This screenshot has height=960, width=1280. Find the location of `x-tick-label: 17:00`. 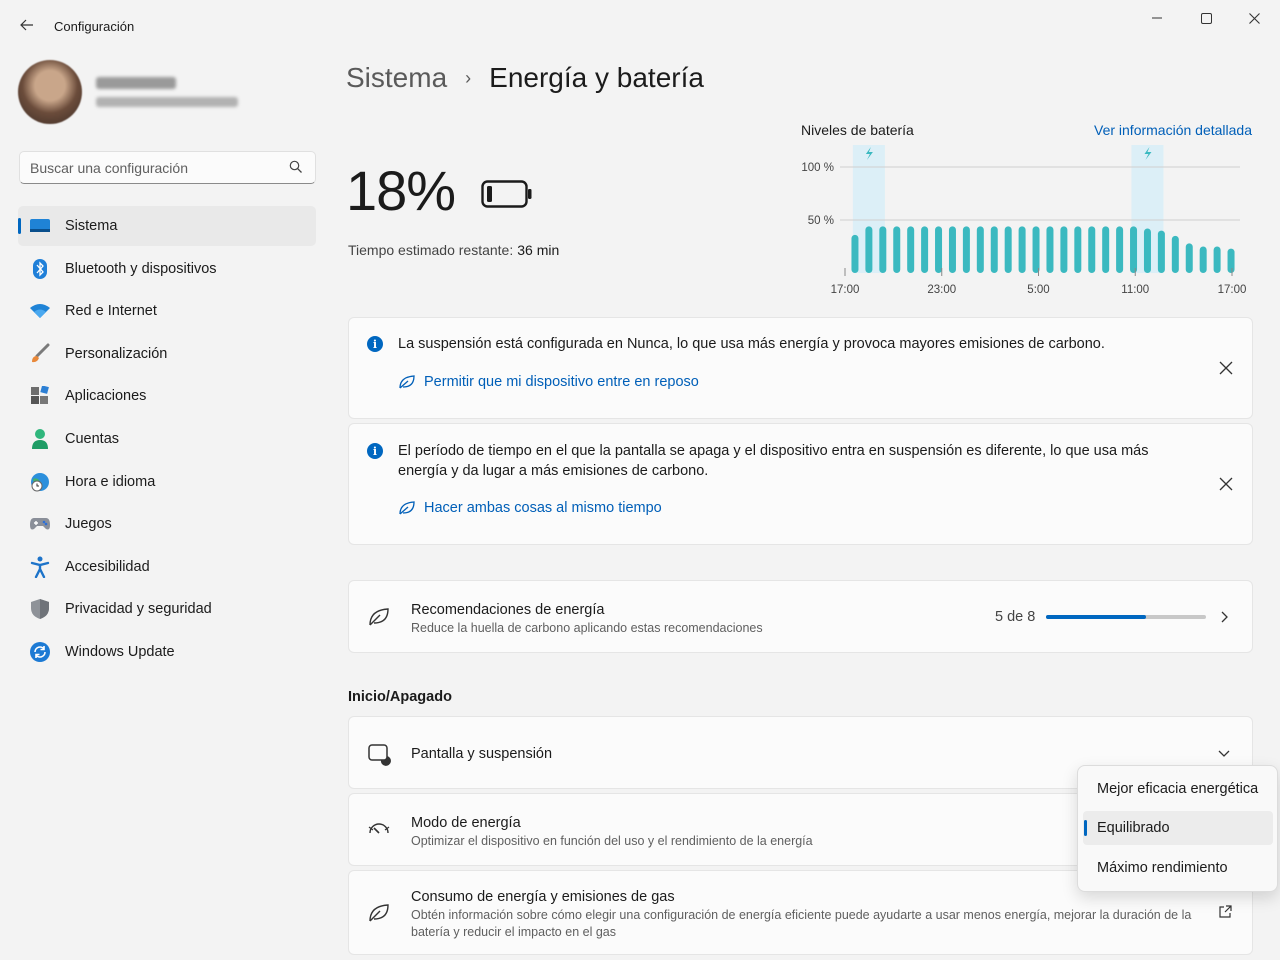

x-tick-label: 17:00 is located at coordinates (845, 290).